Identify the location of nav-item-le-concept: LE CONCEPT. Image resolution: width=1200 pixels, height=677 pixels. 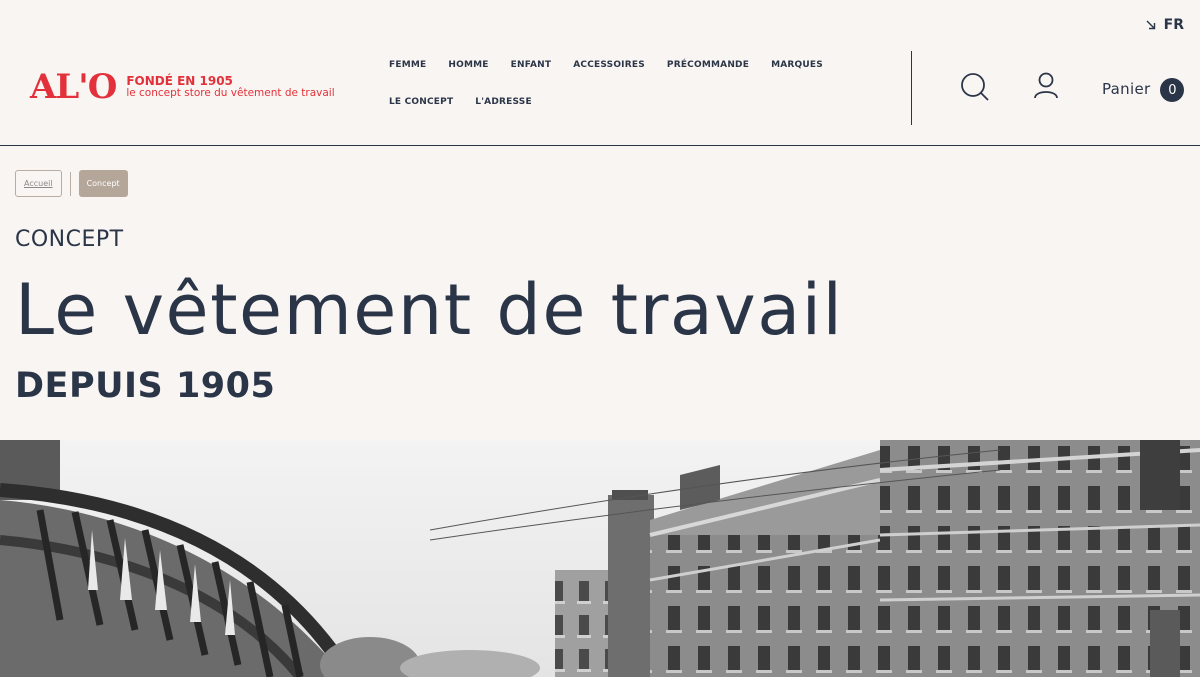
(421, 102).